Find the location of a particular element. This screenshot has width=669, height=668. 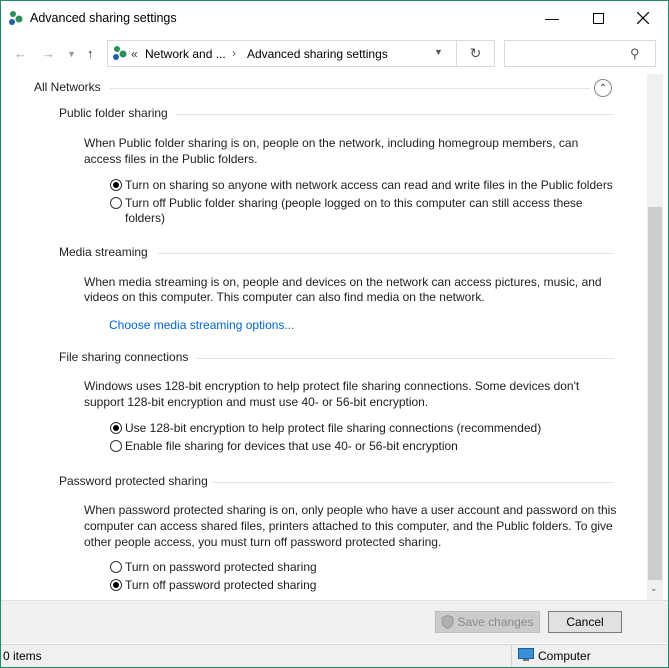

save-changes-label: Save changes is located at coordinates (495, 622).